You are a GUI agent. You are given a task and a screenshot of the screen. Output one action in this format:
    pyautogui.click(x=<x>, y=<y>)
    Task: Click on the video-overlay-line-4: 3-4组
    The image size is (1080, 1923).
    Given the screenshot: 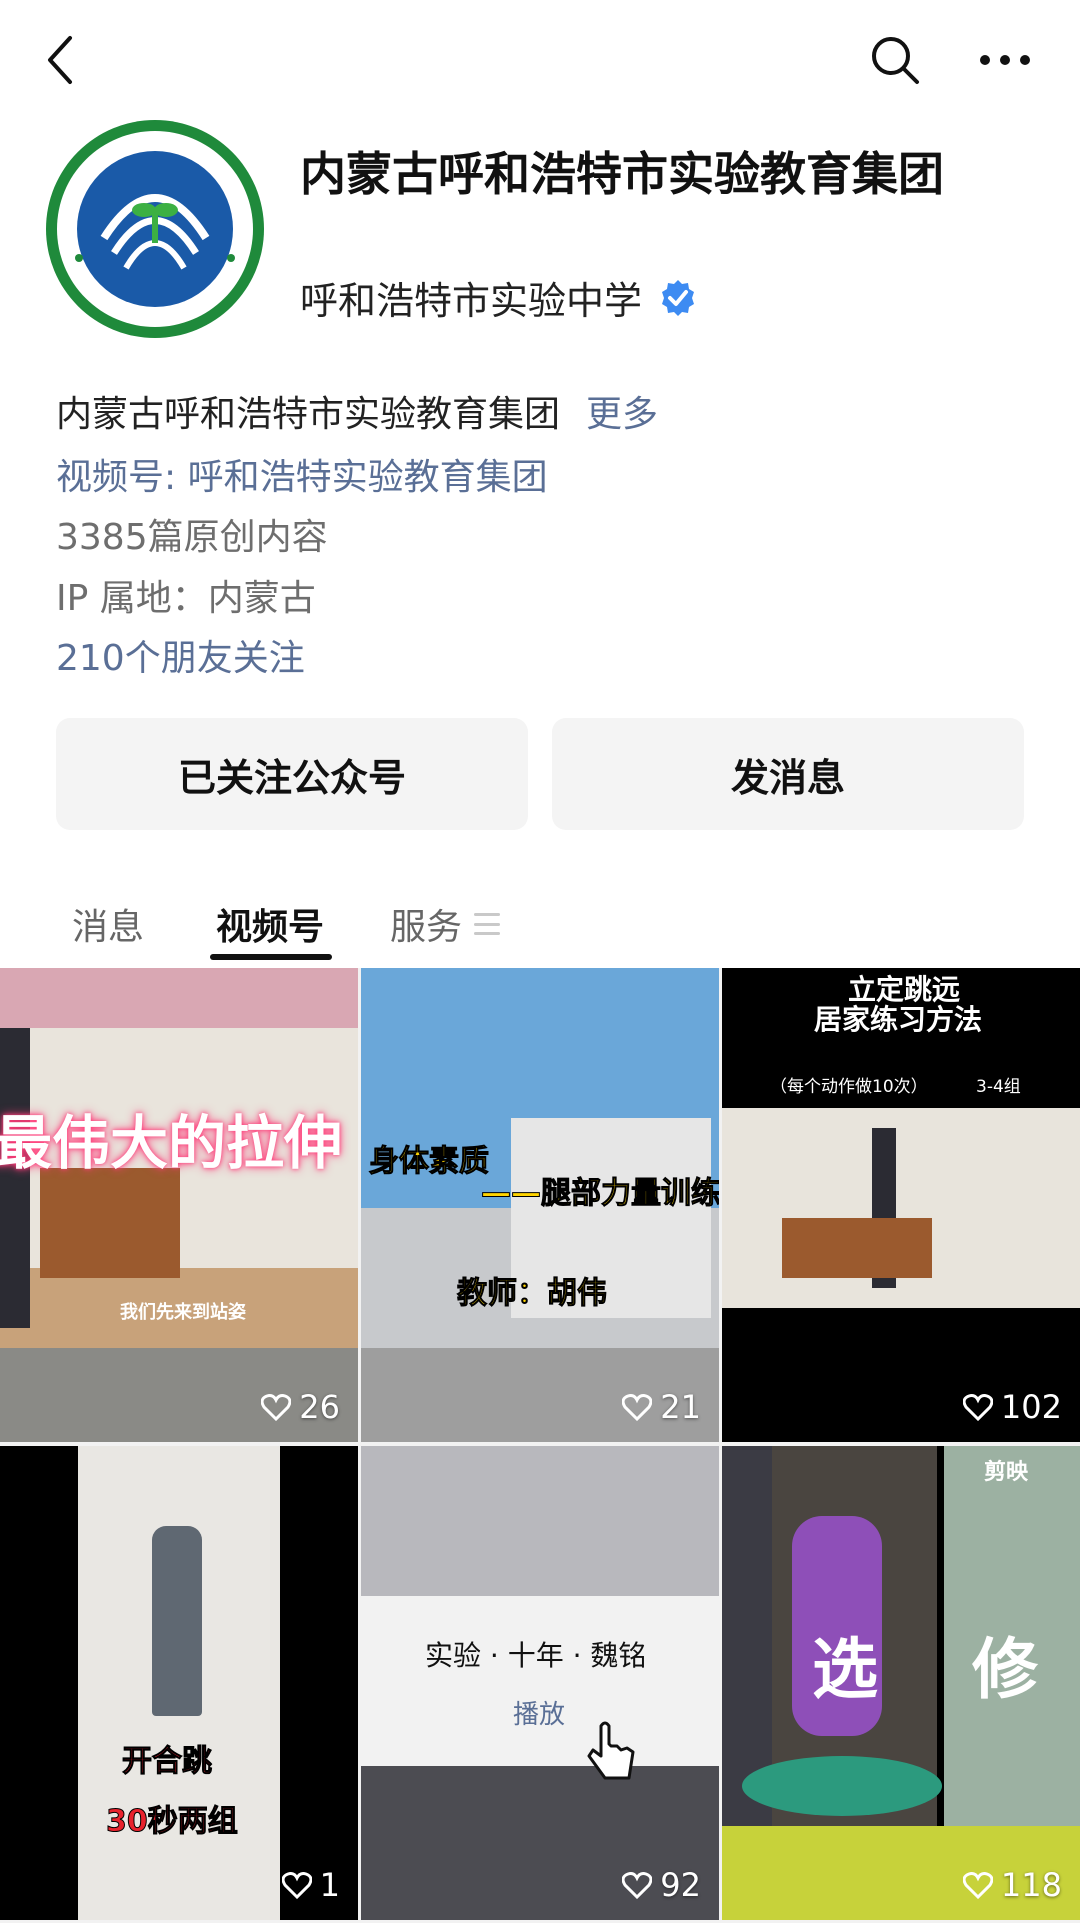 What is the action you would take?
    pyautogui.click(x=998, y=1087)
    